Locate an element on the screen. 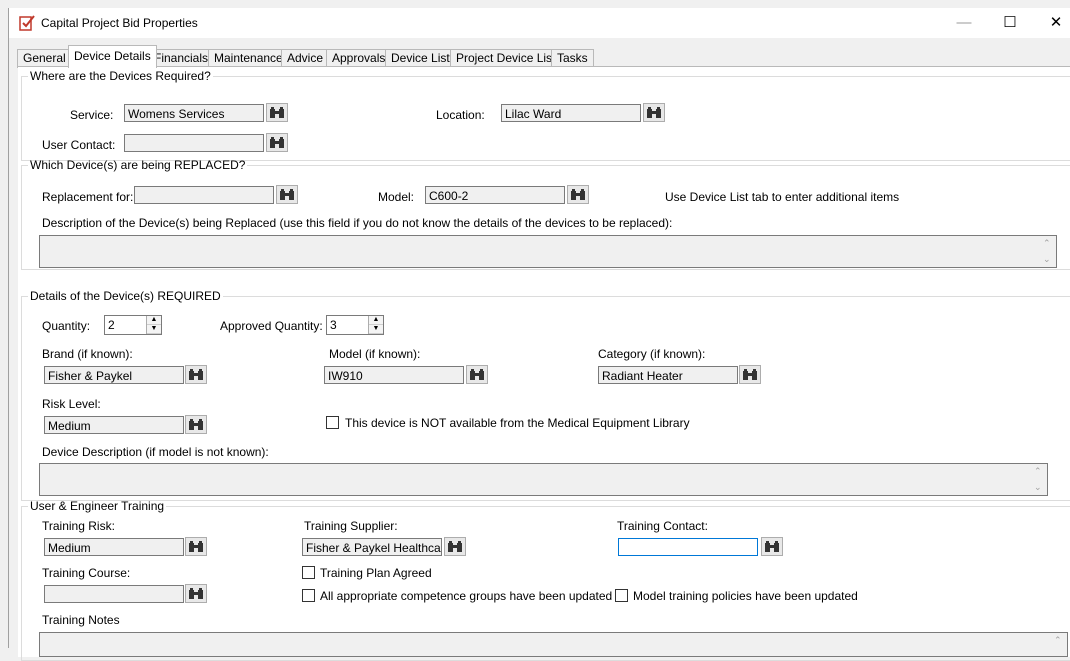 This screenshot has height=661, width=1070. window-title: Capital Project Bid Properties is located at coordinates (119, 23).